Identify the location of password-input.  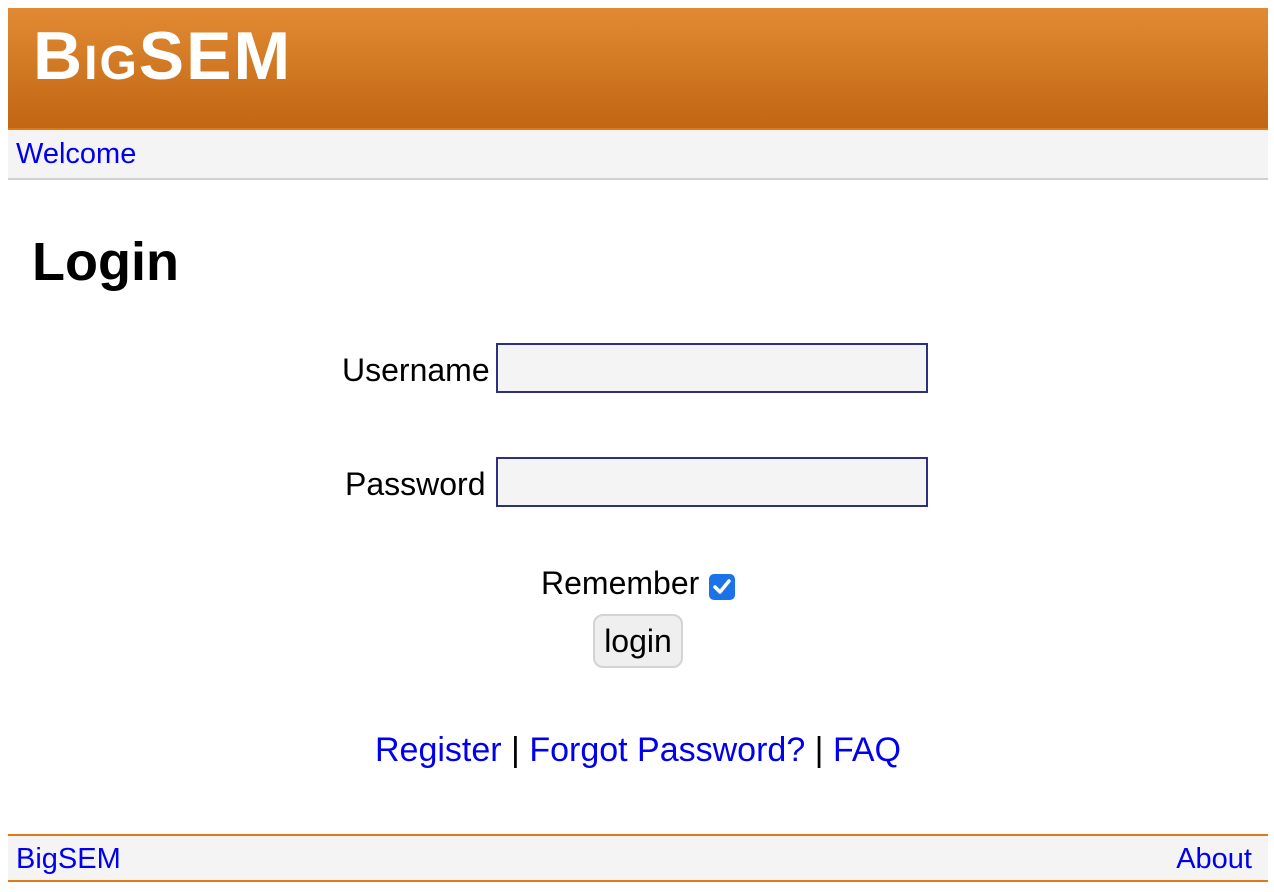
(712, 482).